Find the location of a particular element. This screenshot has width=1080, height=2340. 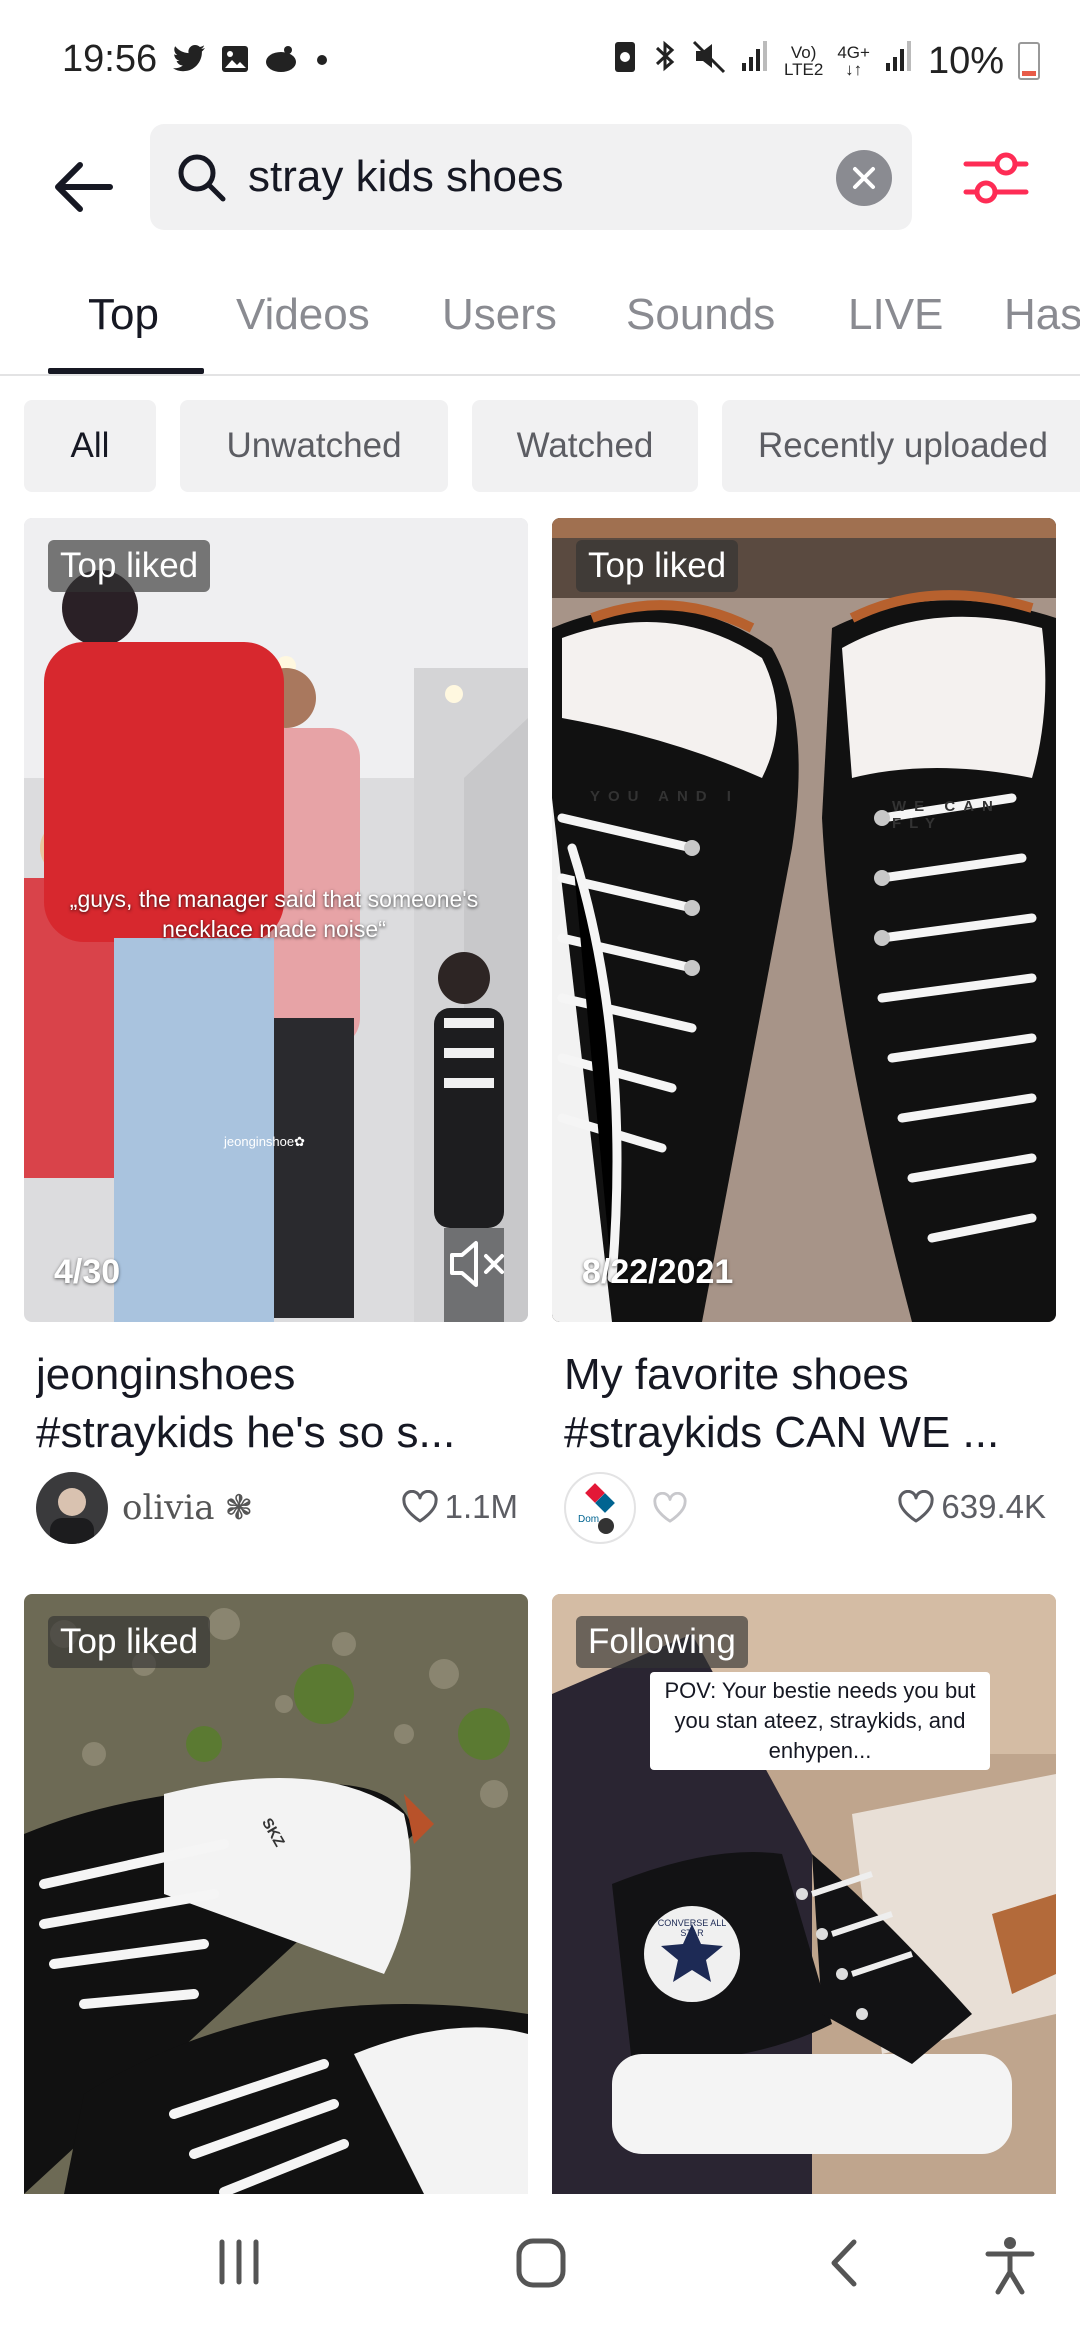

chevron-left-icon is located at coordinates (844, 2263).